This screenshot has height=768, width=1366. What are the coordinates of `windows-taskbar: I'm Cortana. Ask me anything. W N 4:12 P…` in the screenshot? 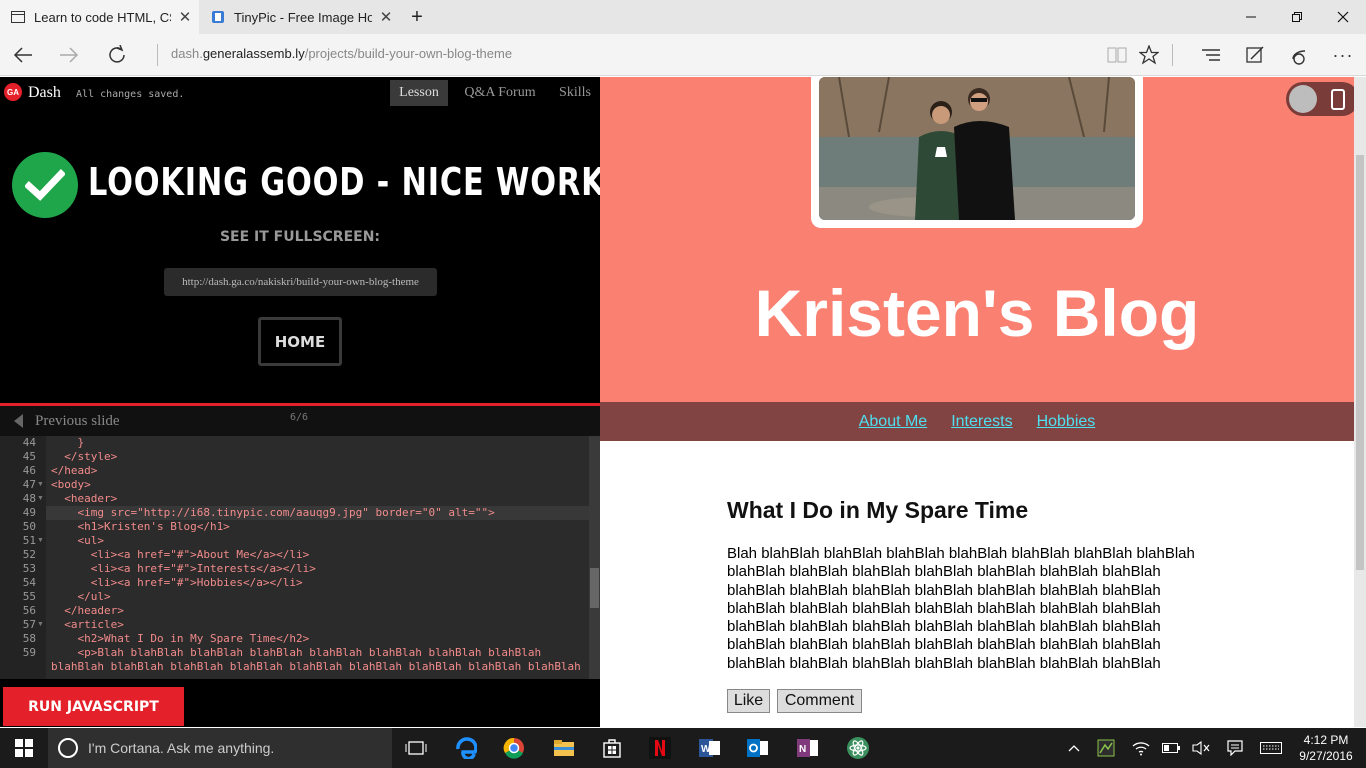 It's located at (683, 748).